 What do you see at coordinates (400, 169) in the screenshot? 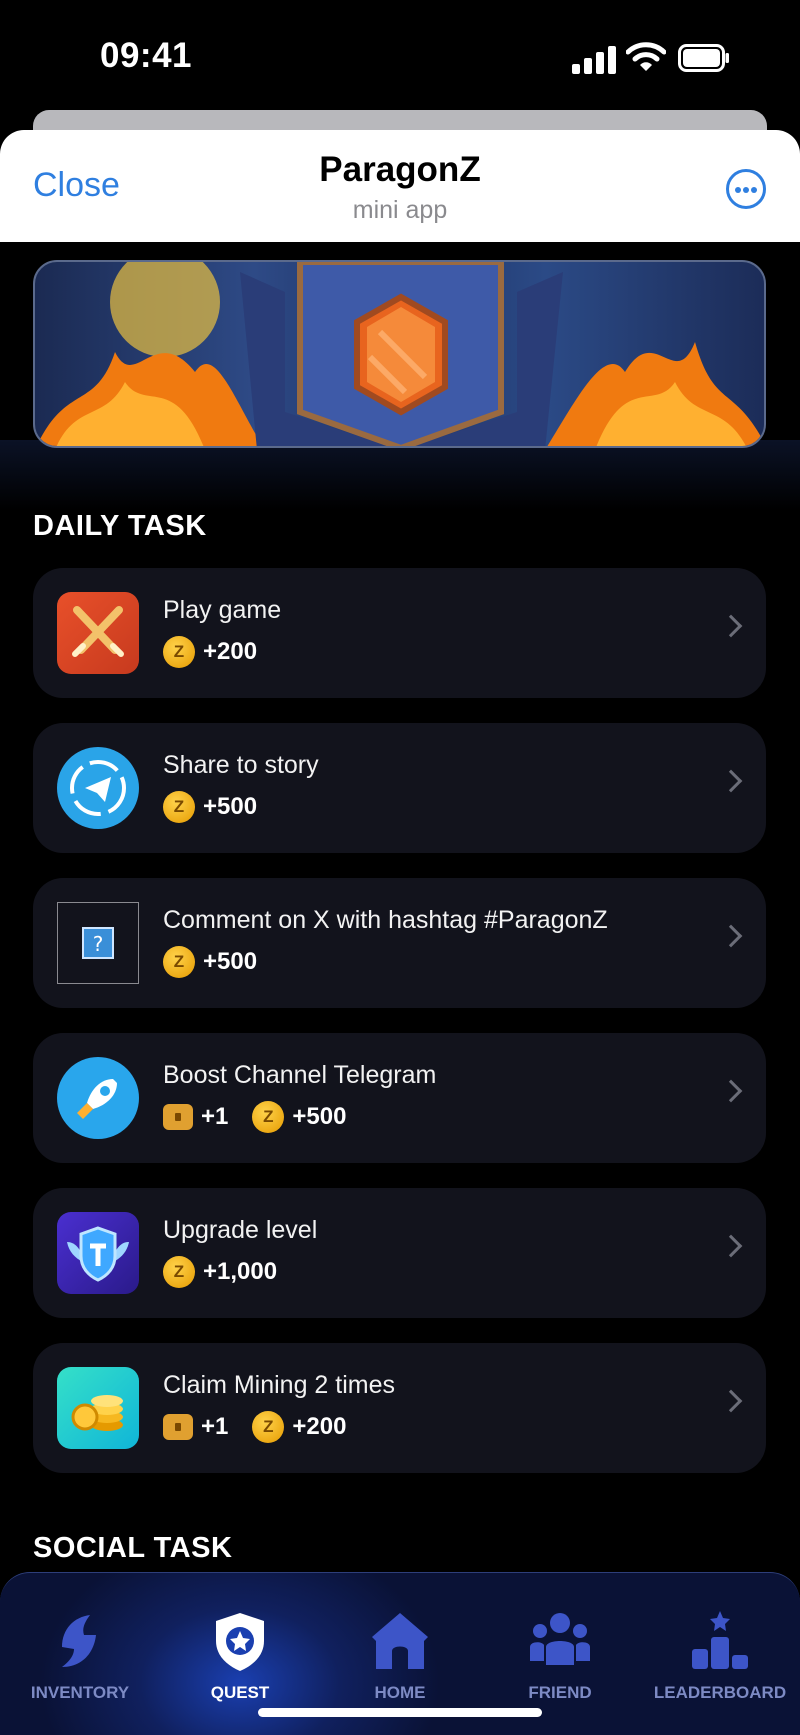
I see `app-title: ParagonZ` at bounding box center [400, 169].